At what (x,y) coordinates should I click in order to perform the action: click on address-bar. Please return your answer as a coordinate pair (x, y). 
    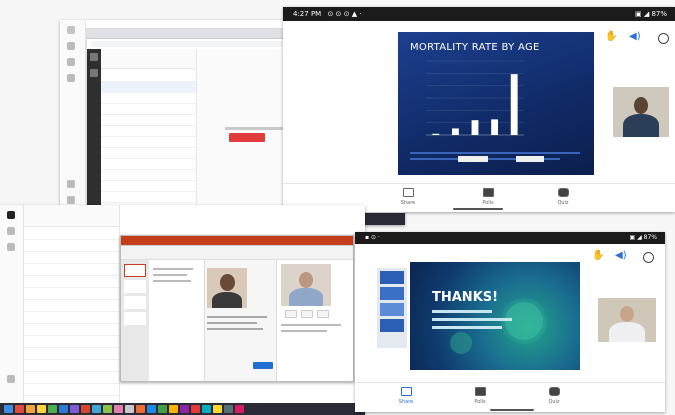
    Looking at the image, I should click on (191, 44).